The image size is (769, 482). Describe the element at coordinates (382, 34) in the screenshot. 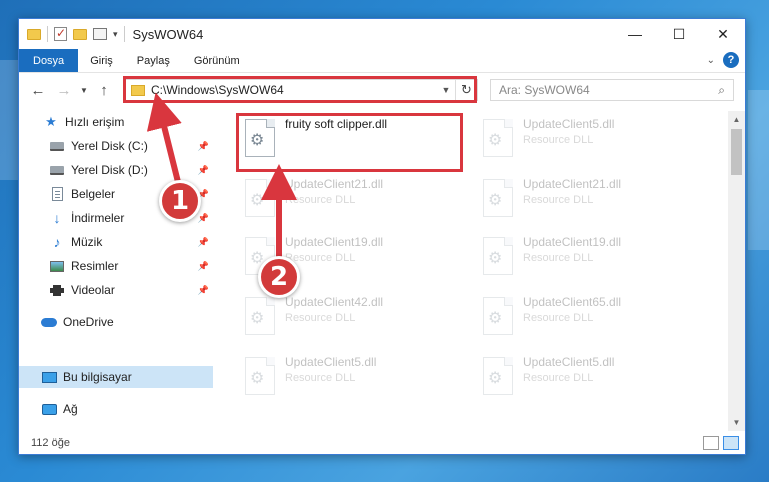

I see `title-bar: ▾ SysWOW64 — ☐ ✕` at that location.